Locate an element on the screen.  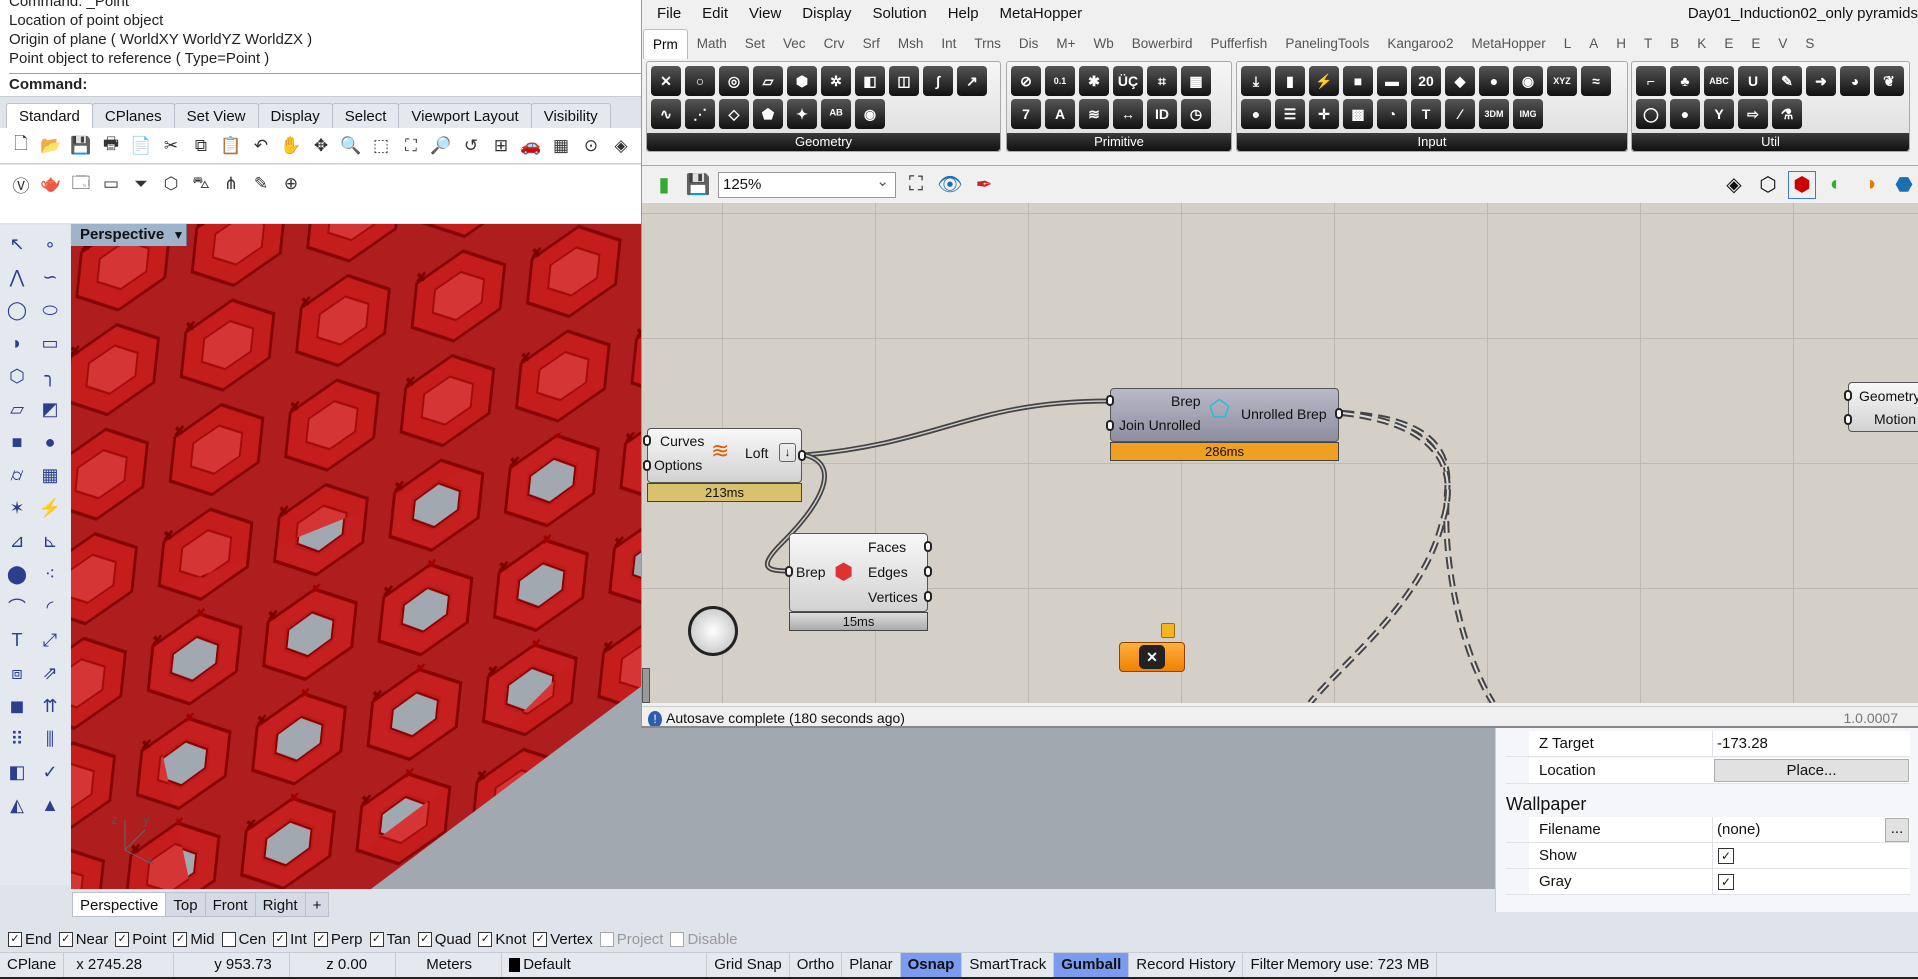
curve-graph-icon: ∕ is located at coordinates (1460, 114).